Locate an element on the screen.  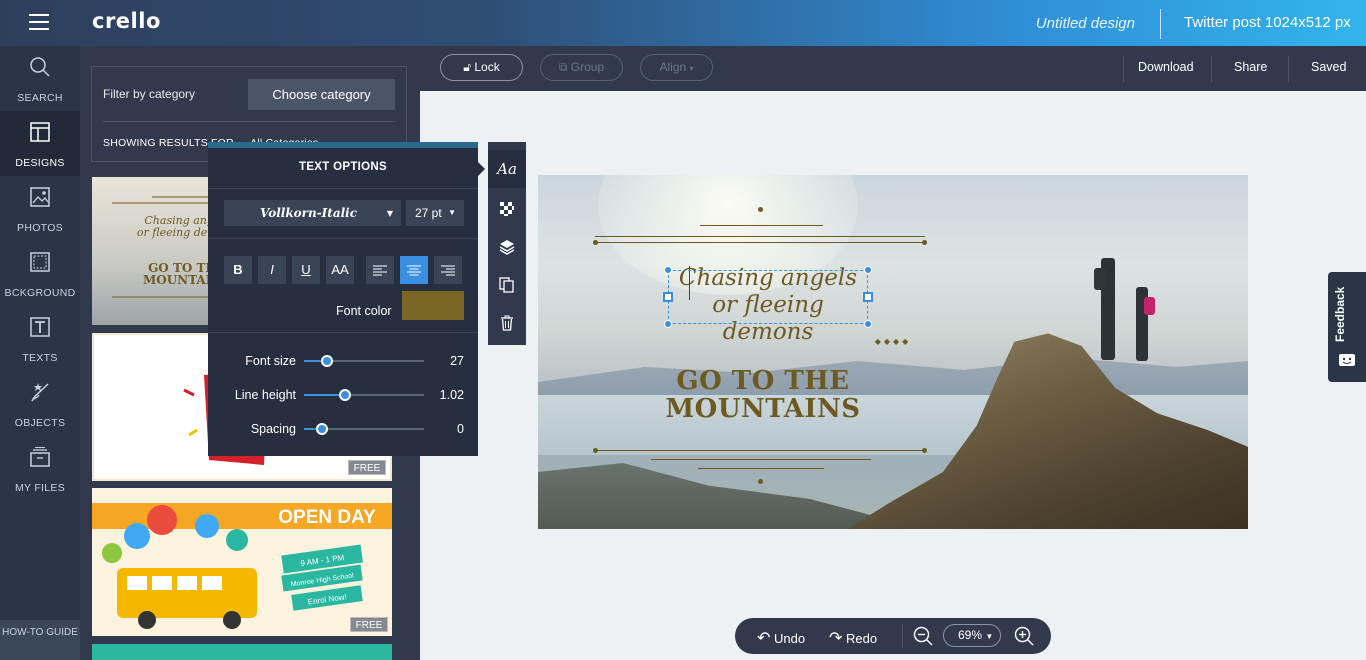
design-name: Untitled design is located at coordinates (1085, 23).